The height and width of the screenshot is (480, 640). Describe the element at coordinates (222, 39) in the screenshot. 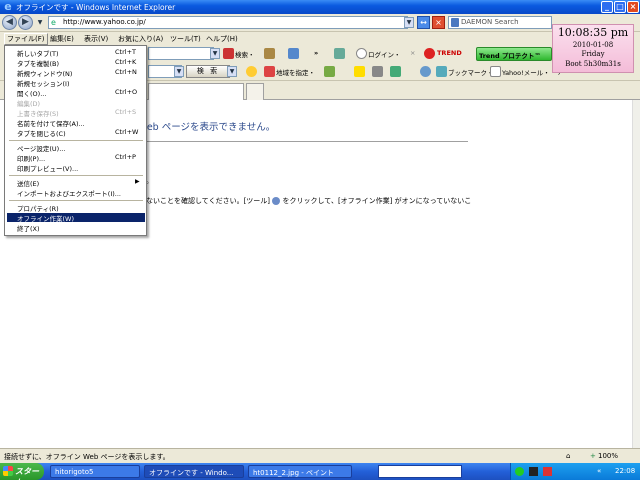

I see `menu-help: ヘルプ(H)` at that location.